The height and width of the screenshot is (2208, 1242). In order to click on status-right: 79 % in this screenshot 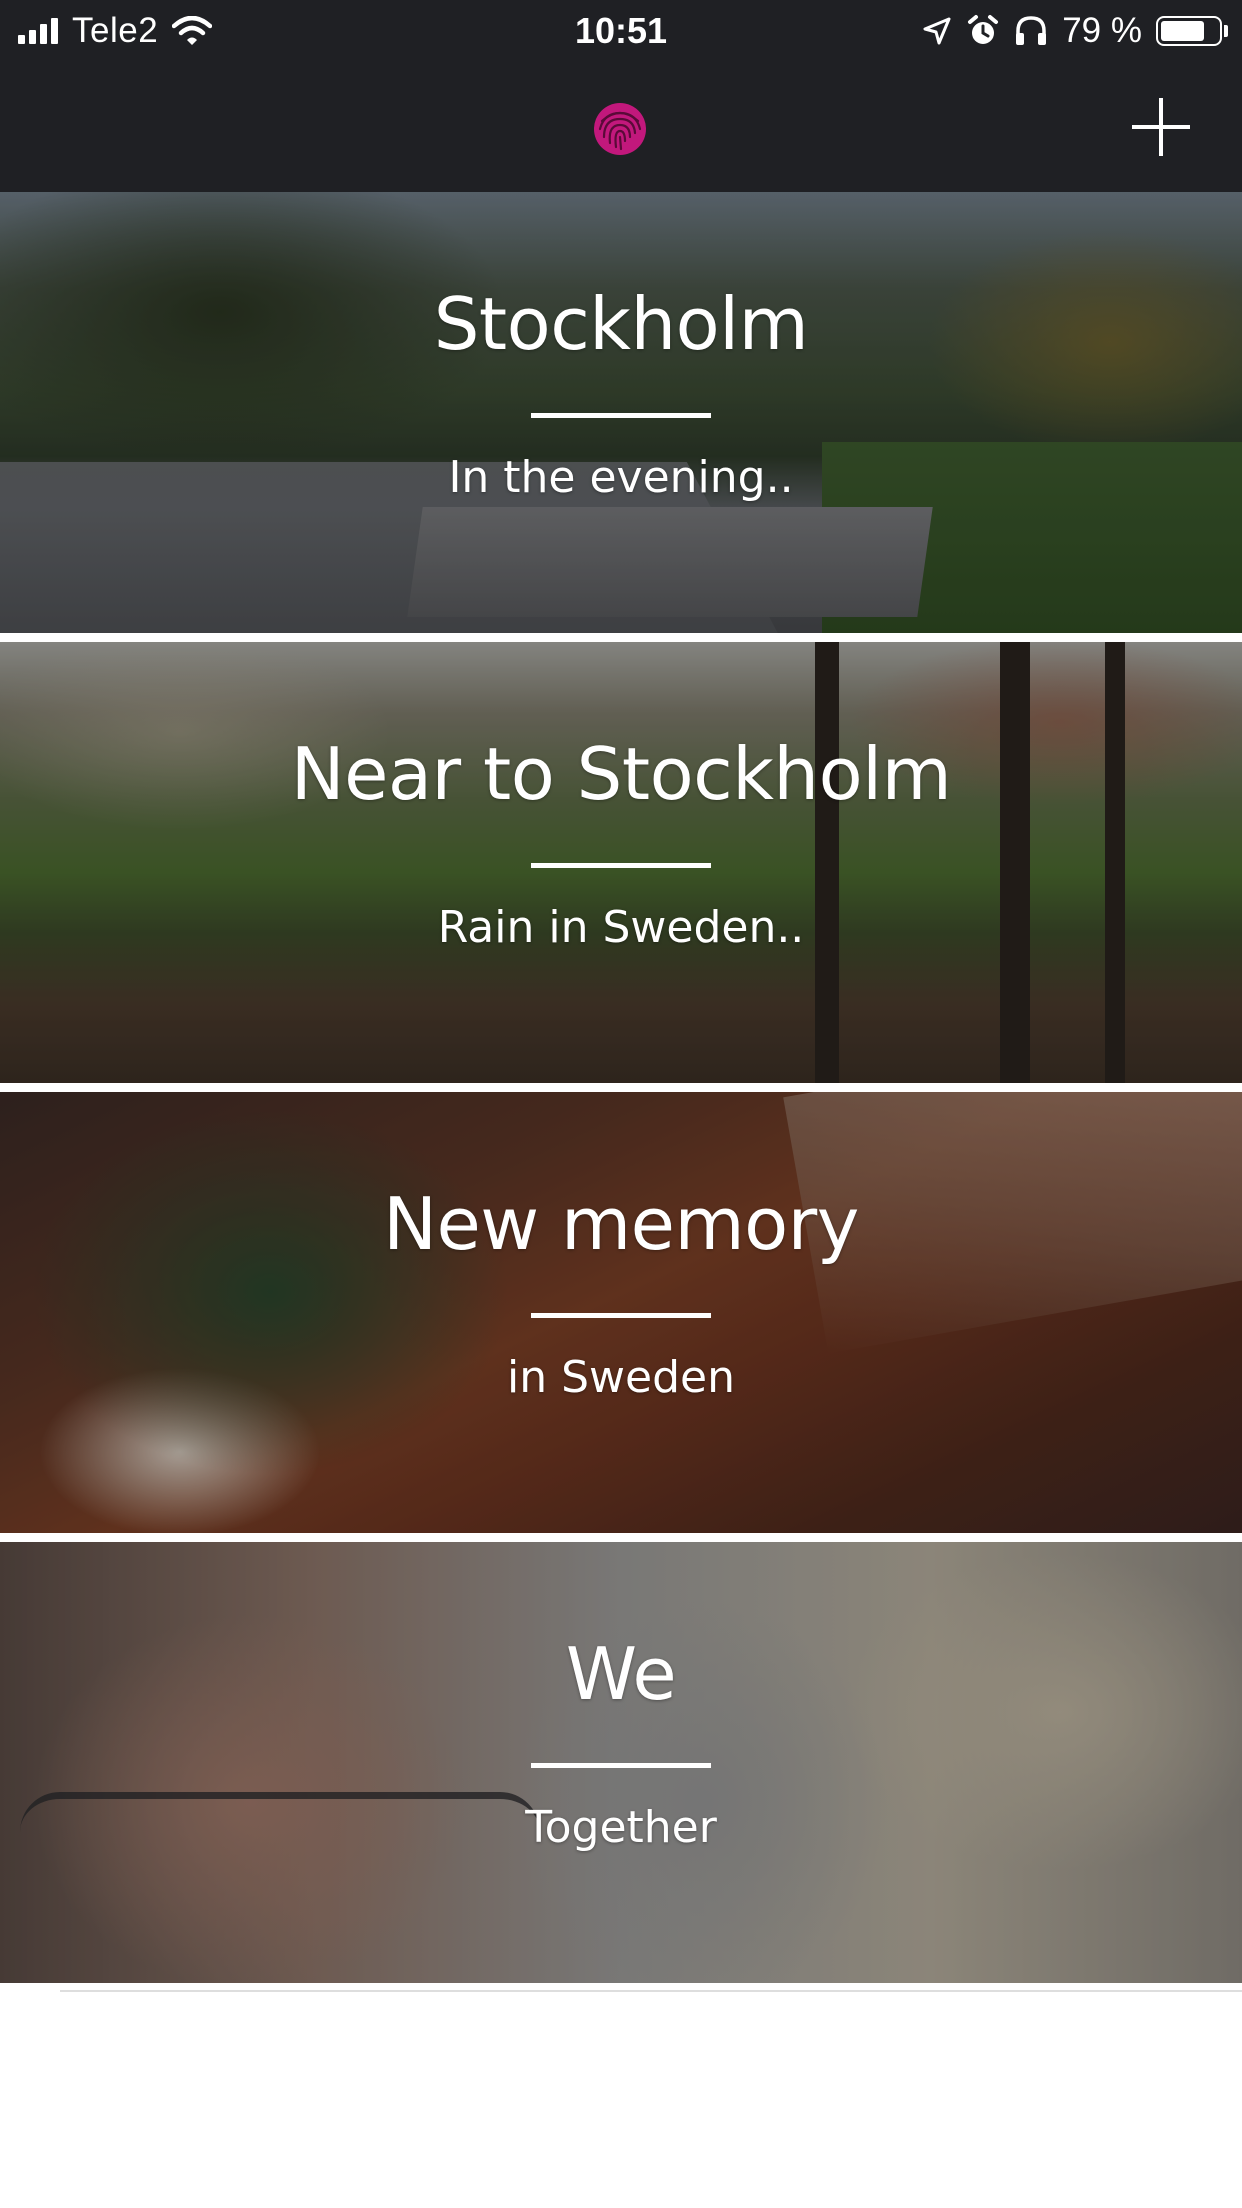, I will do `click(1075, 31)`.